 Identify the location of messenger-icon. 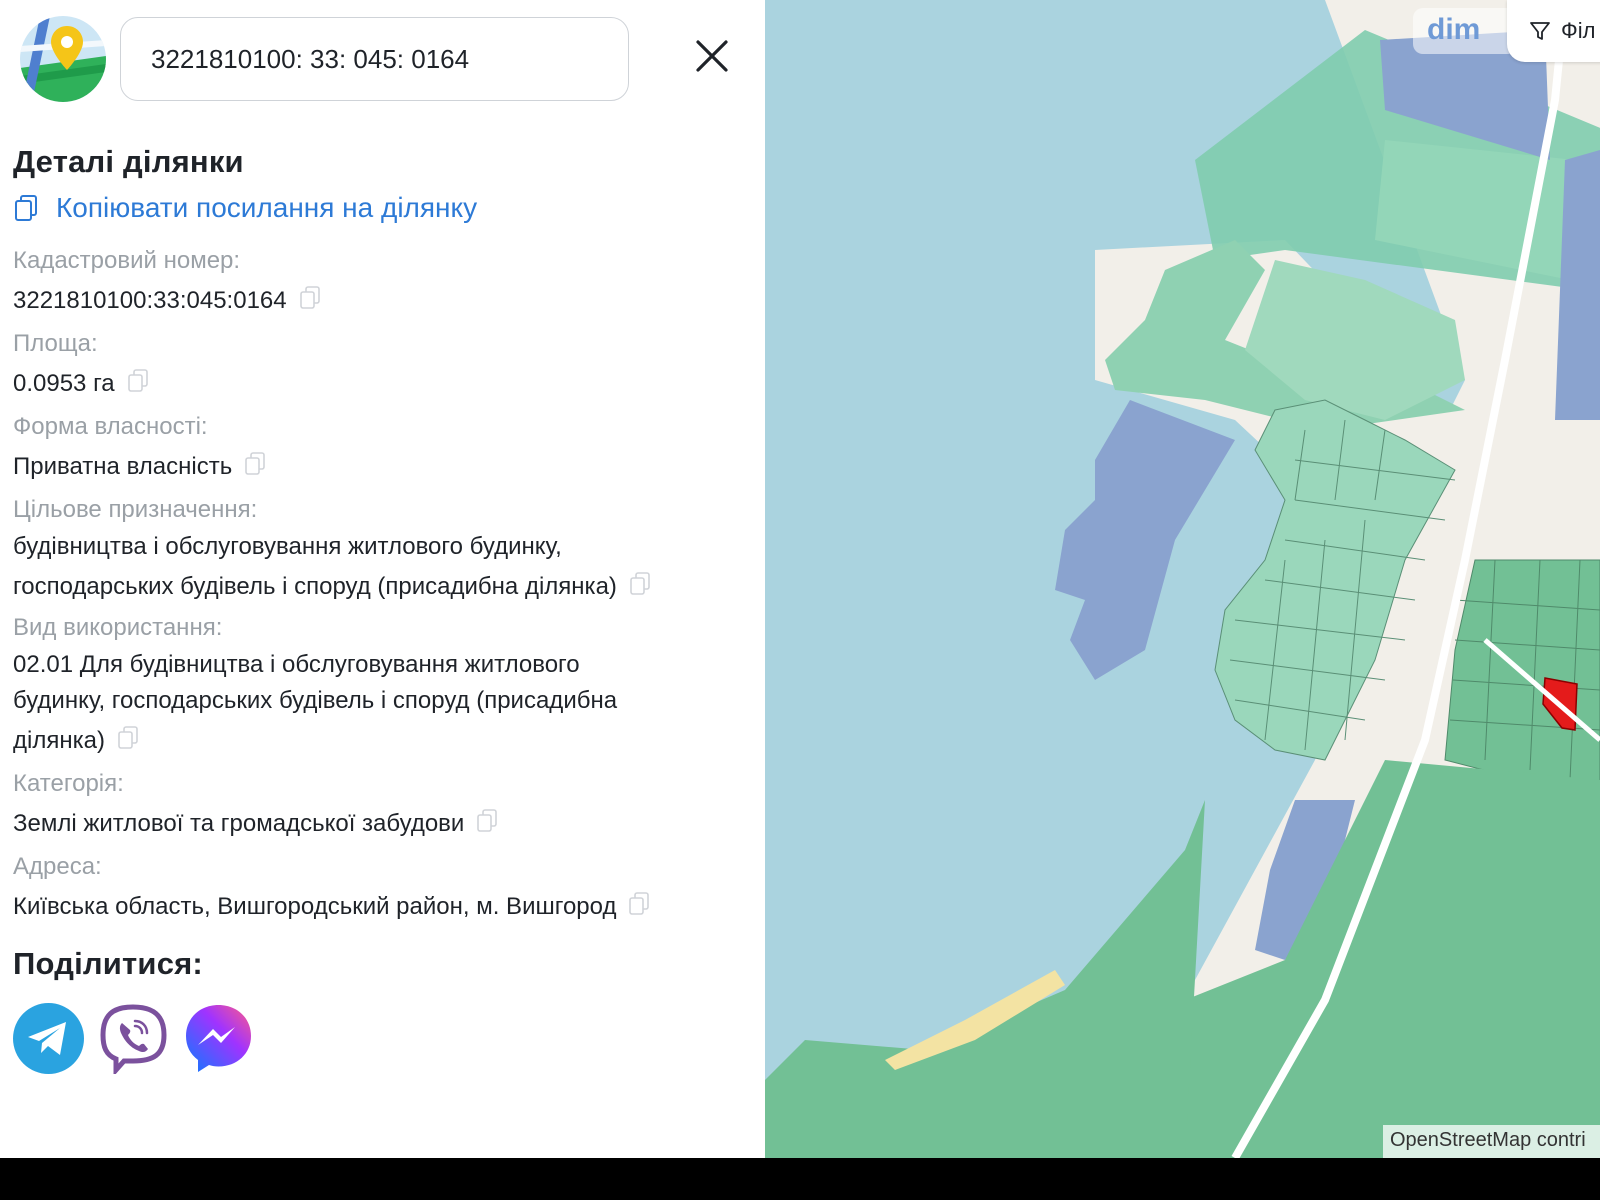
(218, 1038).